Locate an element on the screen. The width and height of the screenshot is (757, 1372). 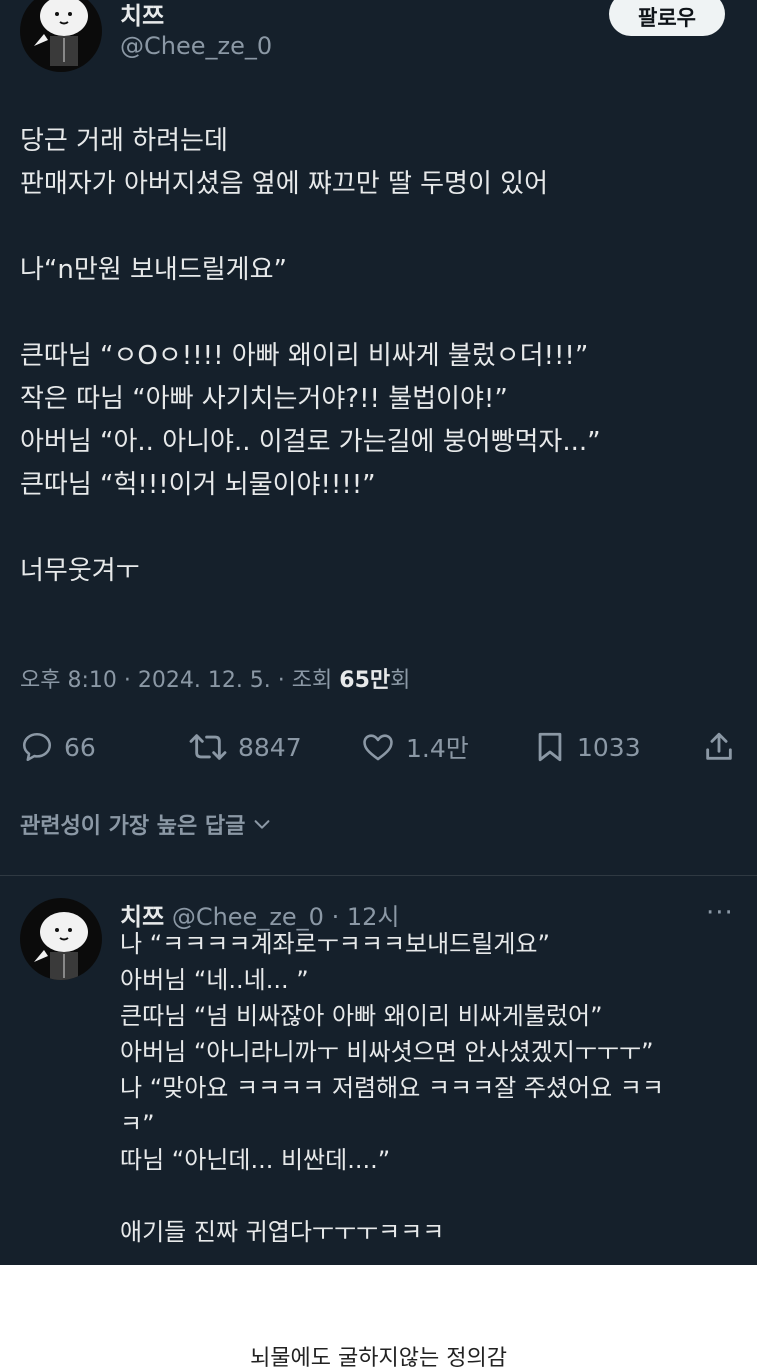
tweet-meta: 오후 8:10 · 2024. 12. 5. · 조회 65만회 is located at coordinates (215, 678).